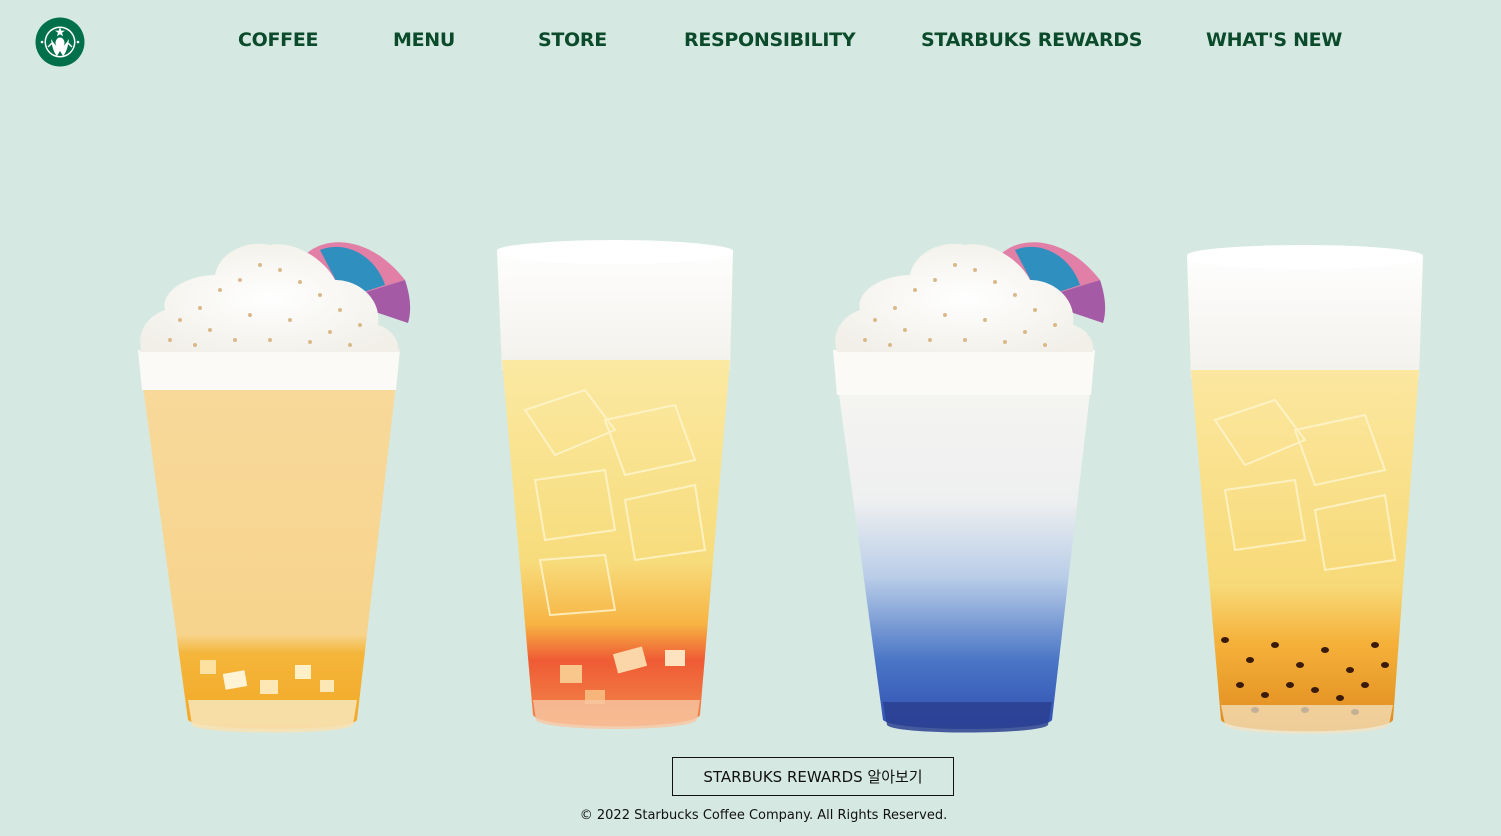 The height and width of the screenshot is (836, 1501). What do you see at coordinates (770, 40) in the screenshot?
I see `nav-item-responsibility: RESPONSIBILITY` at bounding box center [770, 40].